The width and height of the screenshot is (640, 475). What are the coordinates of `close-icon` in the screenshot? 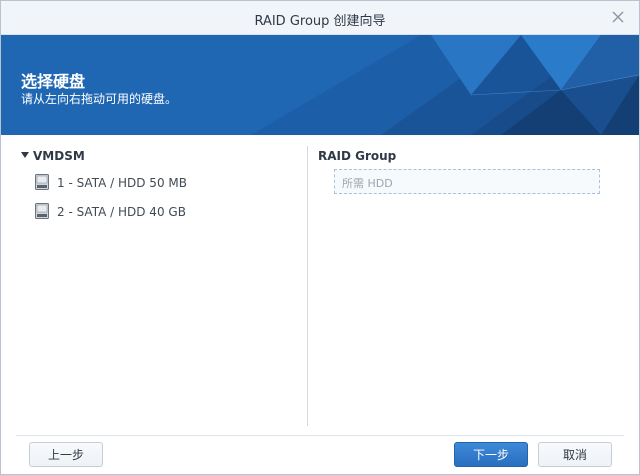 It's located at (618, 17).